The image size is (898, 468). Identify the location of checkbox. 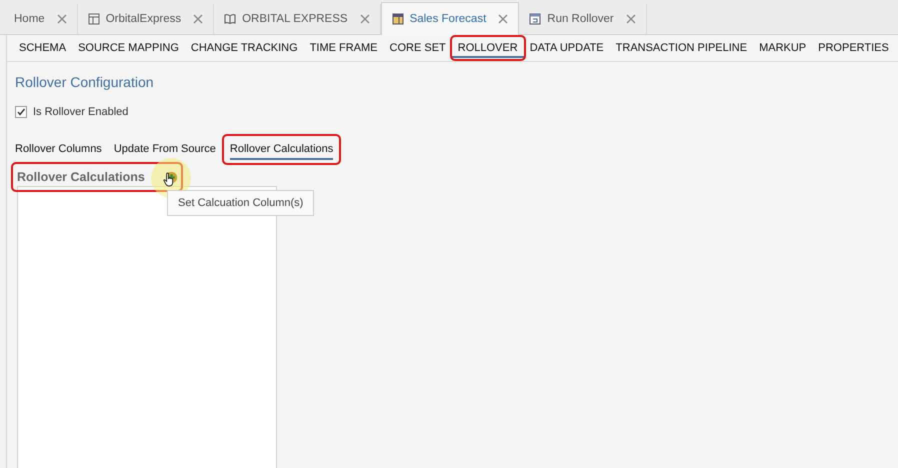
(21, 112).